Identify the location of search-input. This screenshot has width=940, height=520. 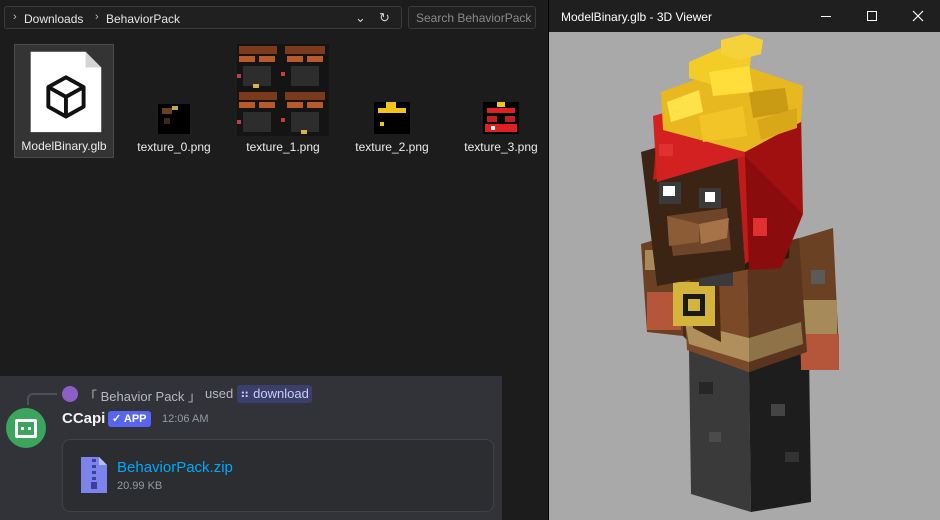
(474, 18).